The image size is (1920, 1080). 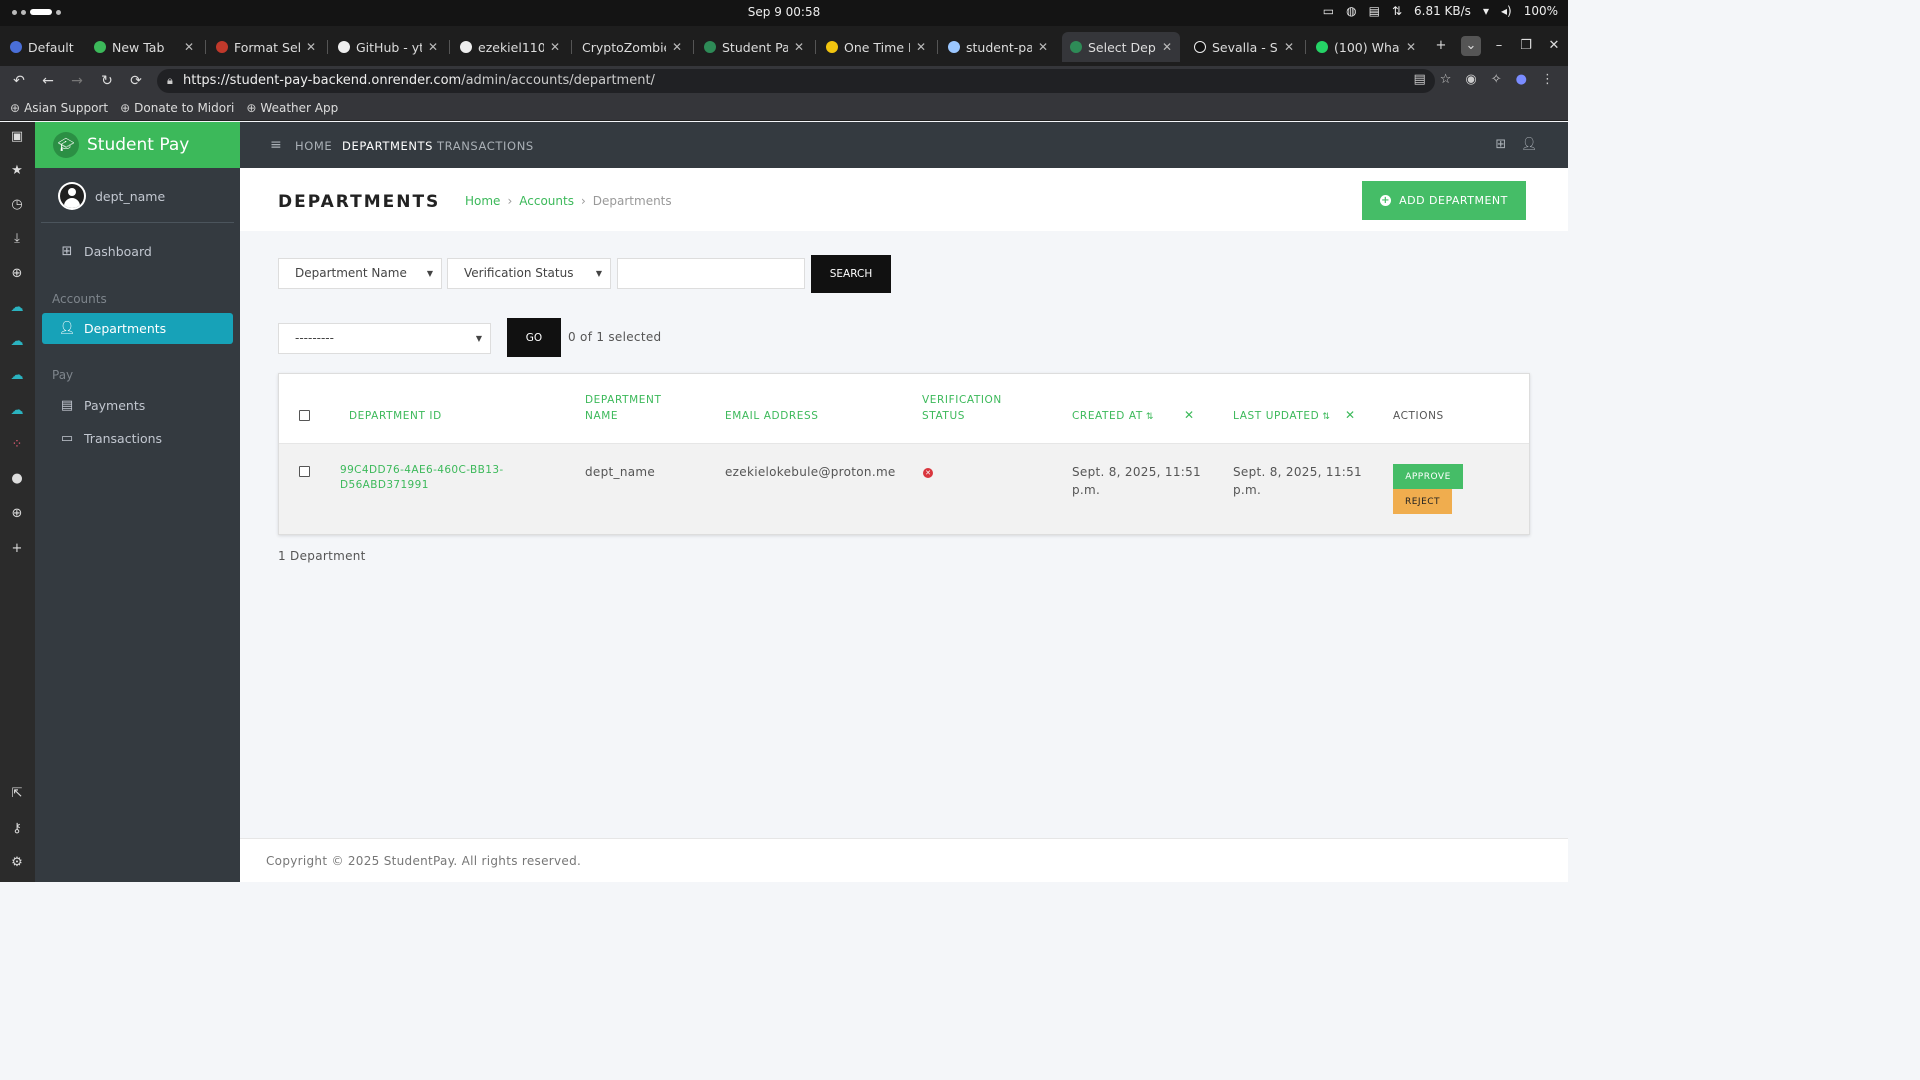 What do you see at coordinates (395, 416) in the screenshot?
I see `col-department-id: DEPARTMENT ID` at bounding box center [395, 416].